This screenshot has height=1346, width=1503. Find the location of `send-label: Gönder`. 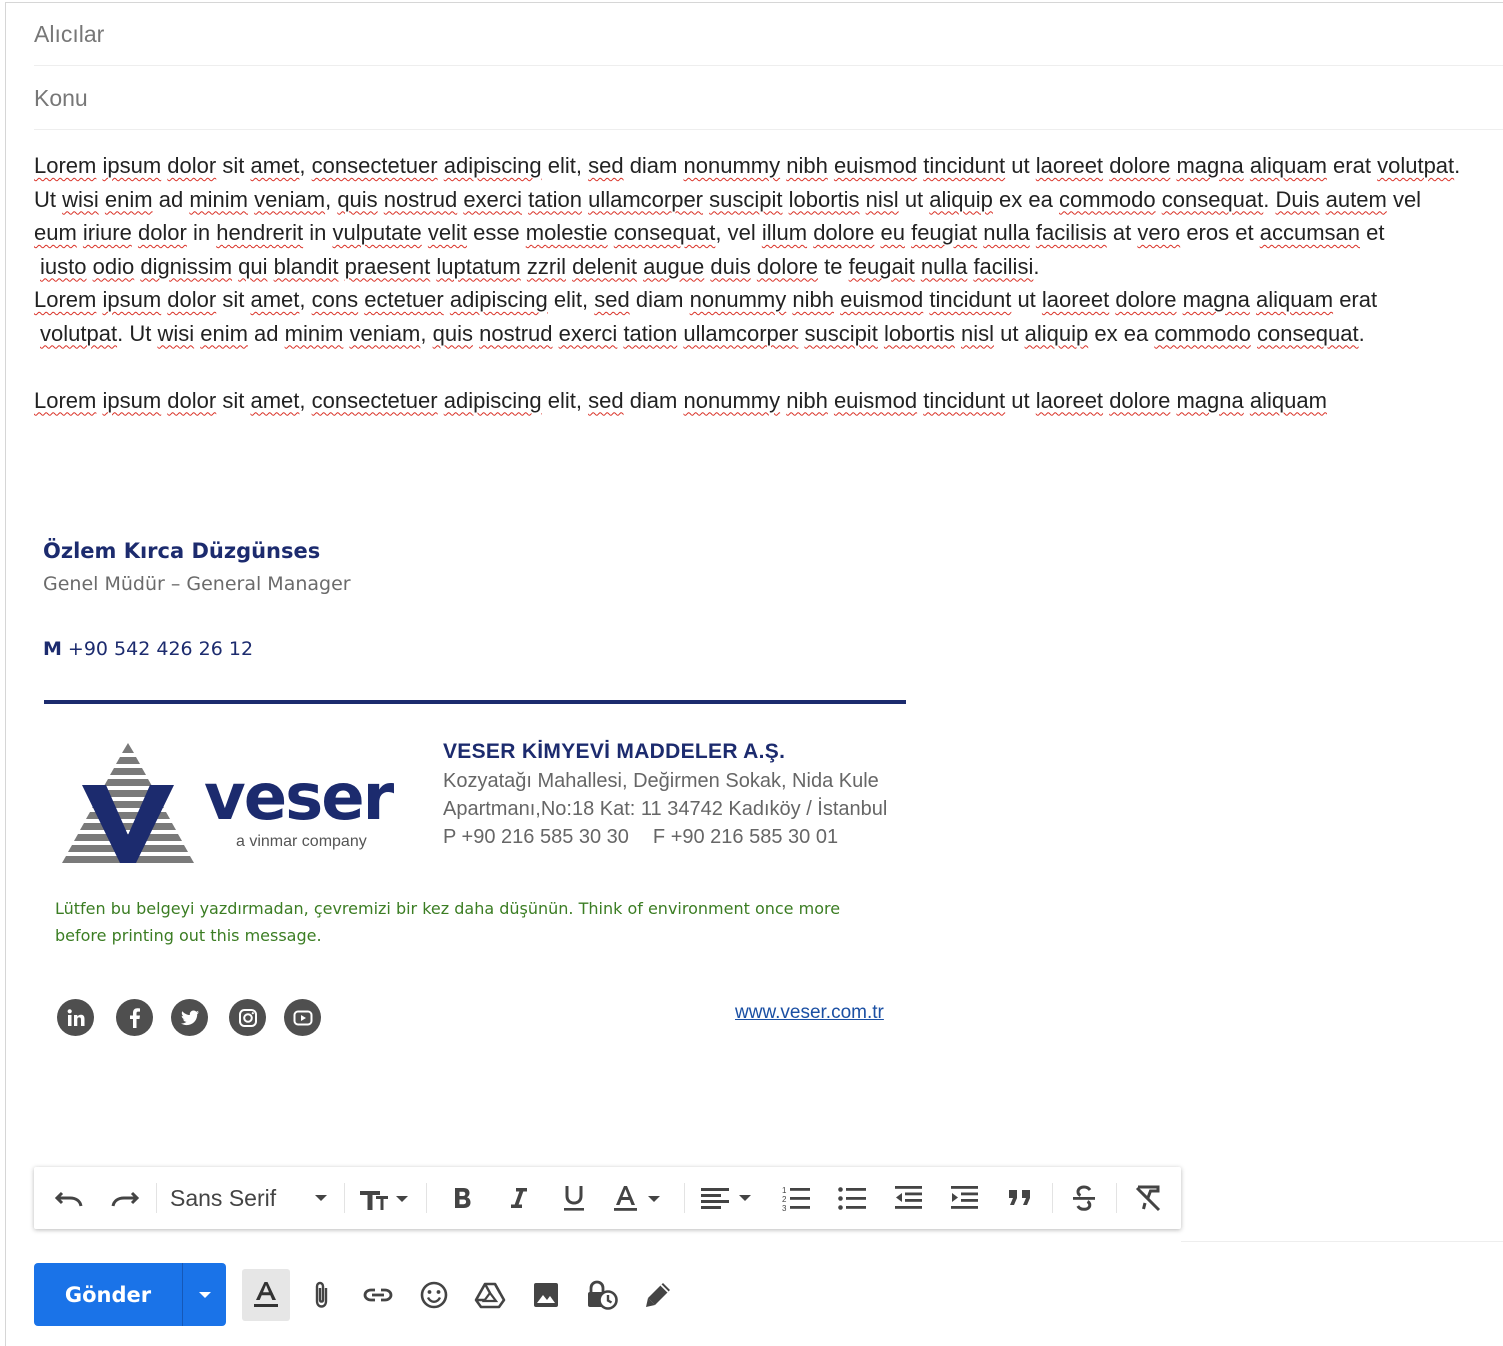

send-label: Gönder is located at coordinates (108, 1294).